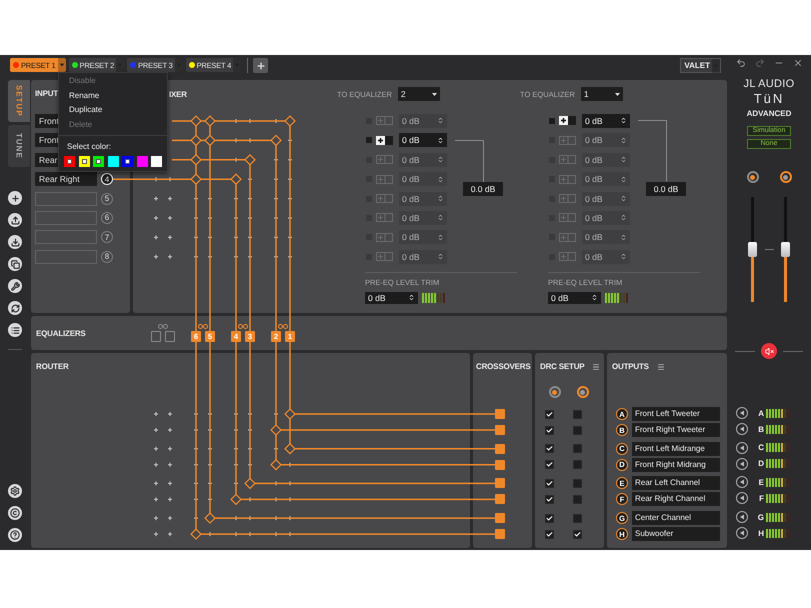  What do you see at coordinates (15, 286) in the screenshot?
I see `wrench-icon` at bounding box center [15, 286].